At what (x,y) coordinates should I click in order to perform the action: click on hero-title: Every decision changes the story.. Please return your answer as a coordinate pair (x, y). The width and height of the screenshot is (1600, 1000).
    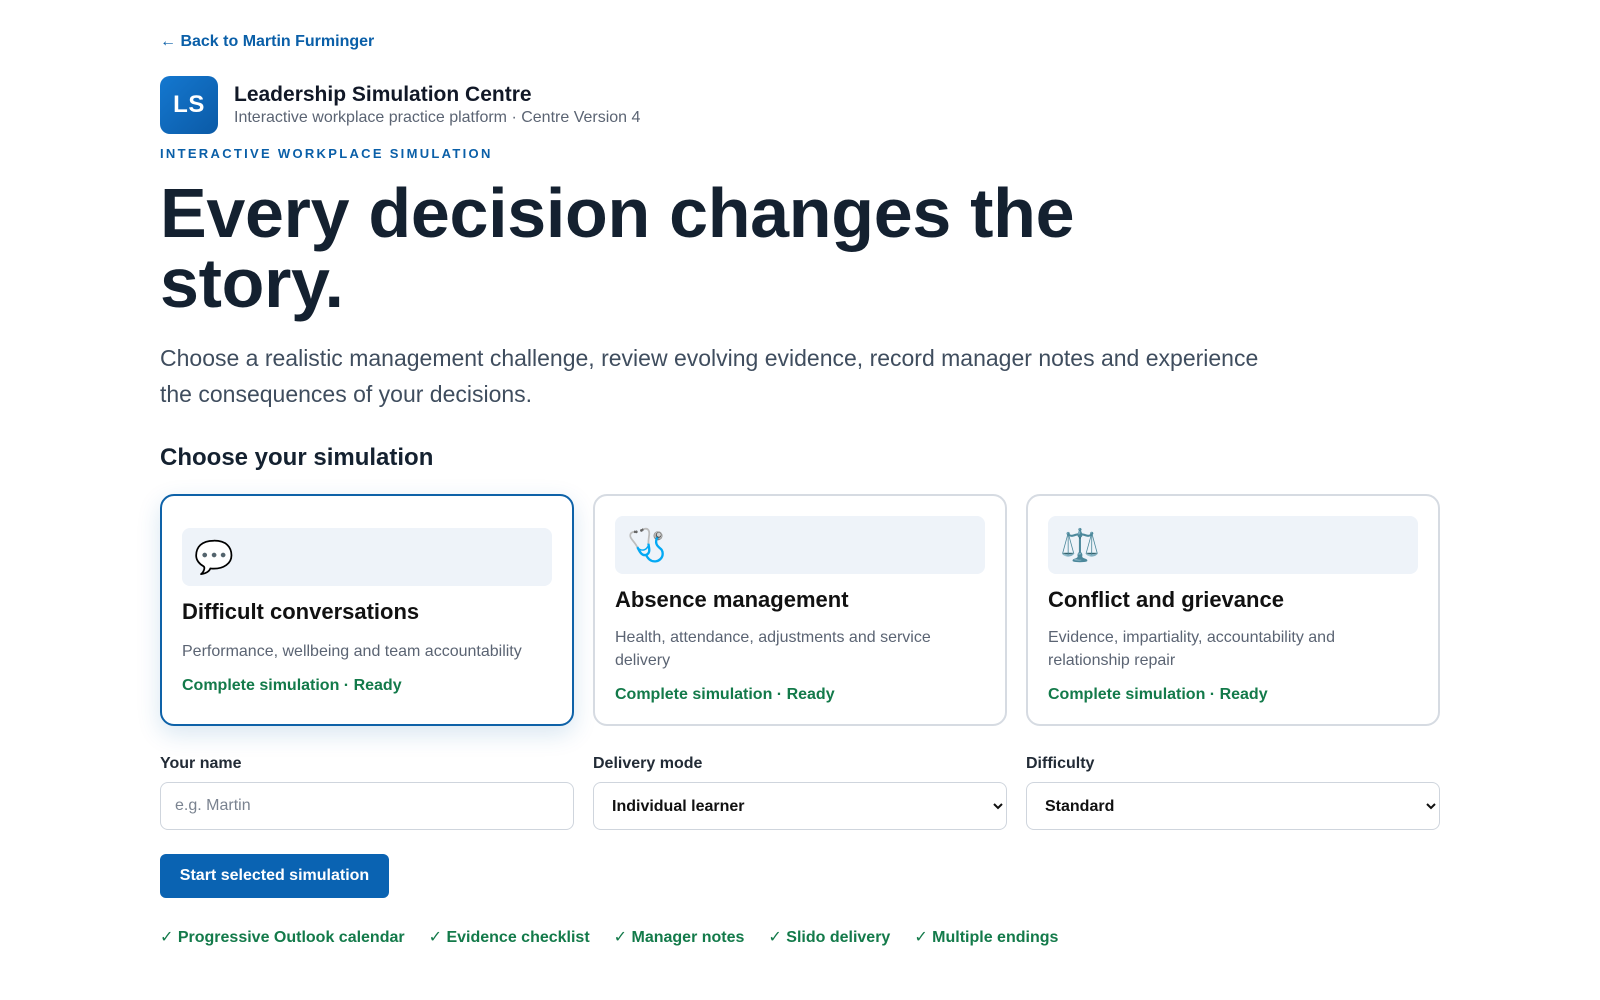
    Looking at the image, I should click on (617, 248).